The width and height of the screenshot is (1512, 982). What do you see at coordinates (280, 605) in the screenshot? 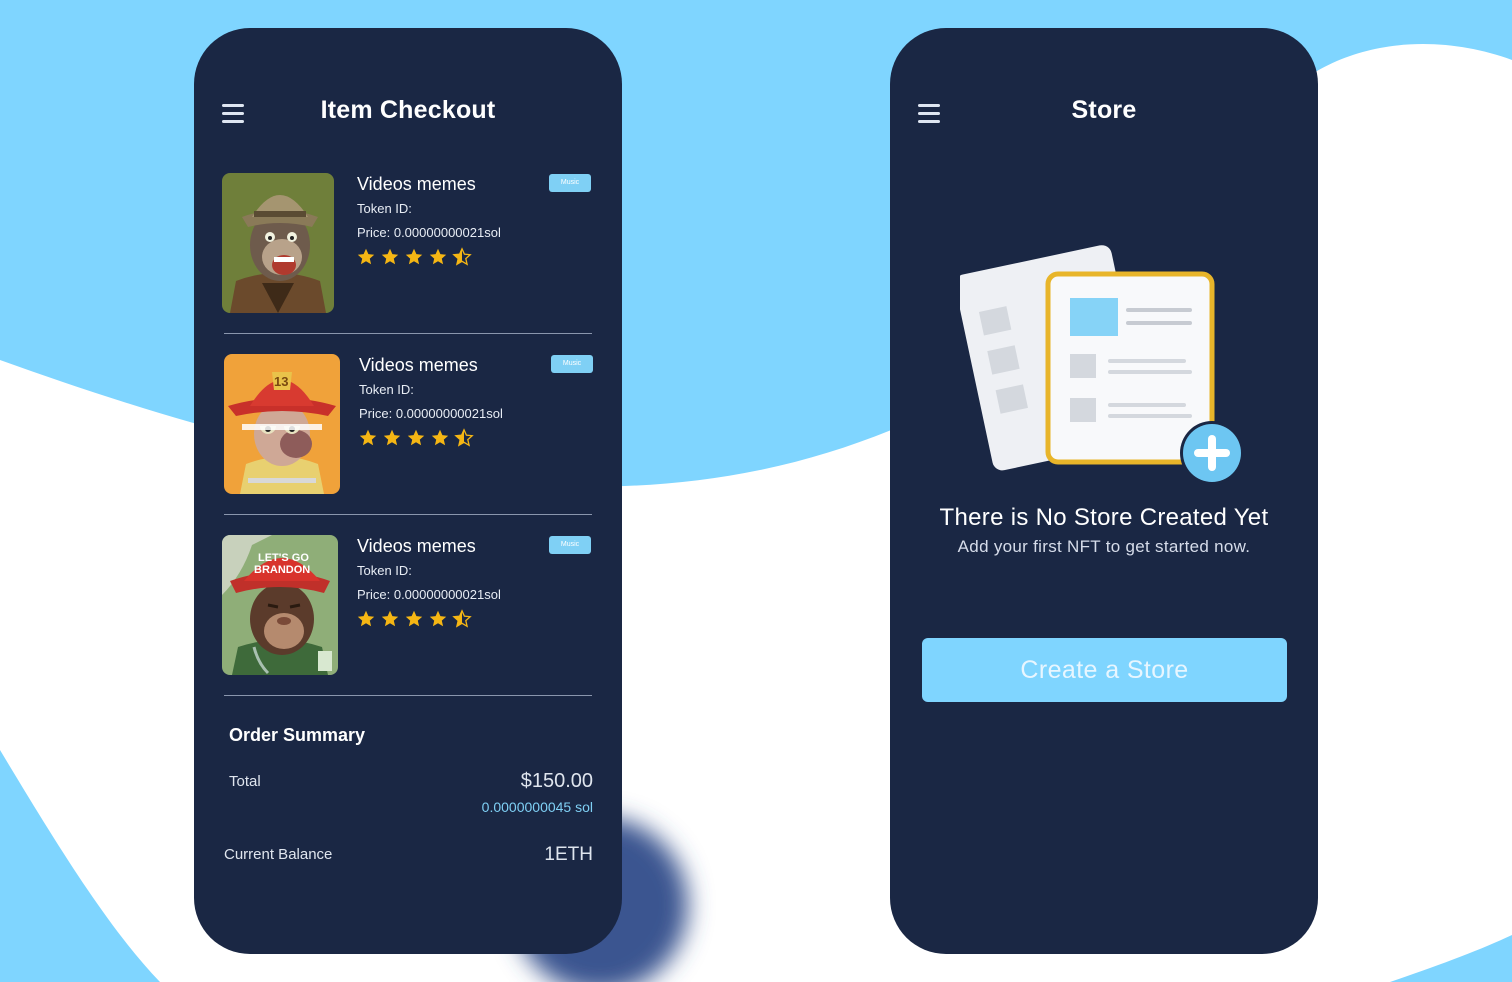
I see `nft-thumbnail: LET'S GO BRANDON` at bounding box center [280, 605].